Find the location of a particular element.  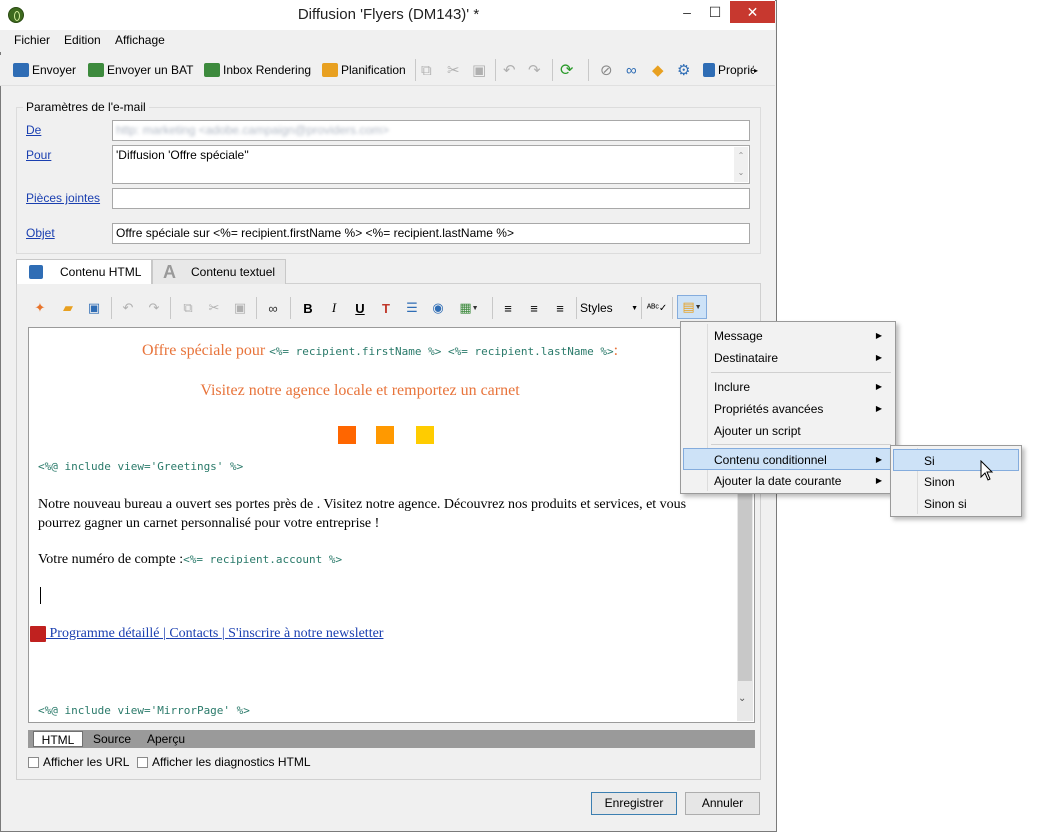

close-button: ✕ is located at coordinates (752, 12).